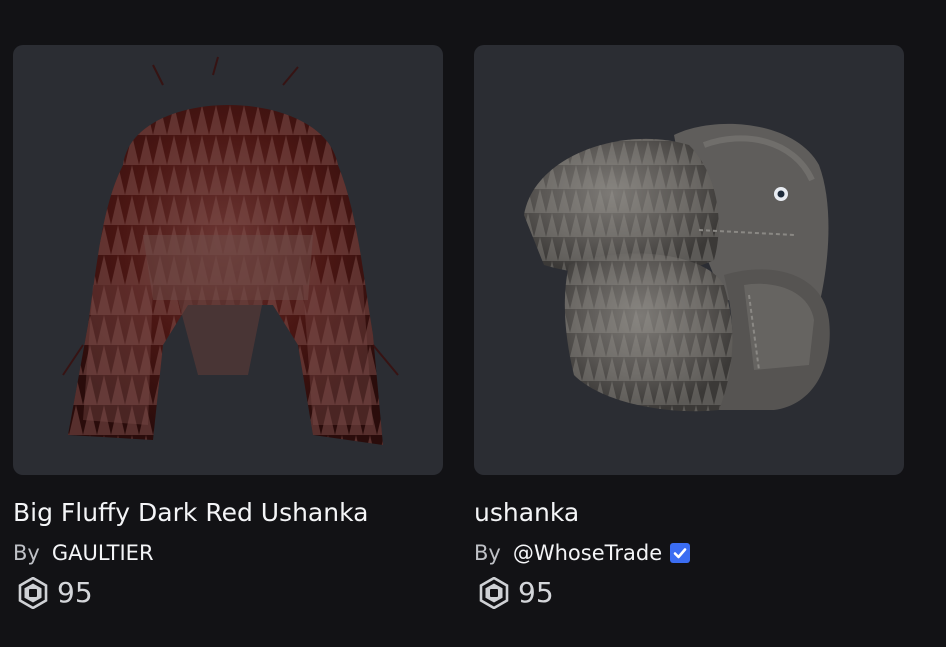 This screenshot has width=946, height=647. I want to click on creator-row: By @WhoseTrade, so click(689, 553).